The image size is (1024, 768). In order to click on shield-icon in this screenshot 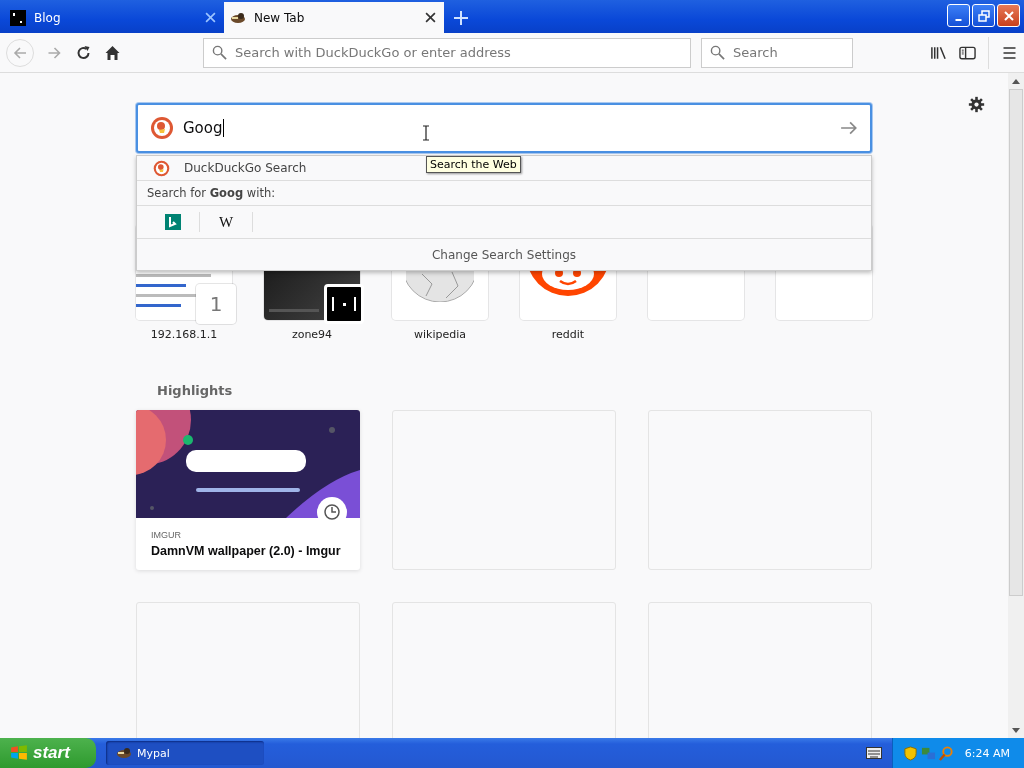, I will do `click(910, 753)`.